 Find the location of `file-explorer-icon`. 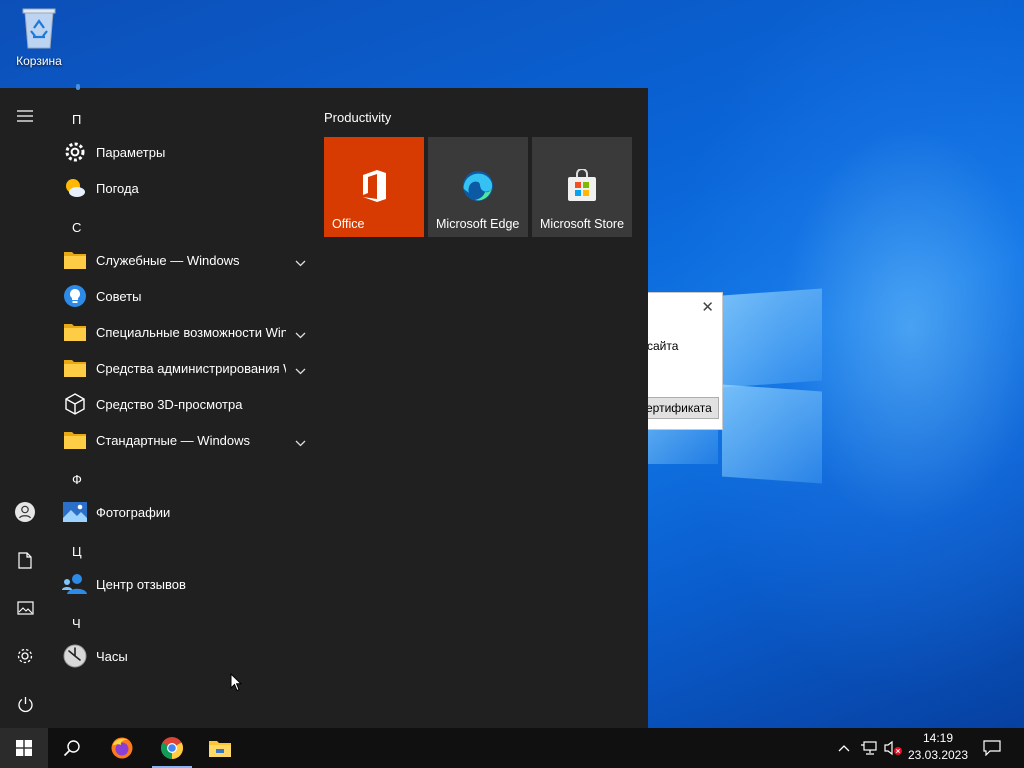

file-explorer-icon is located at coordinates (220, 749).